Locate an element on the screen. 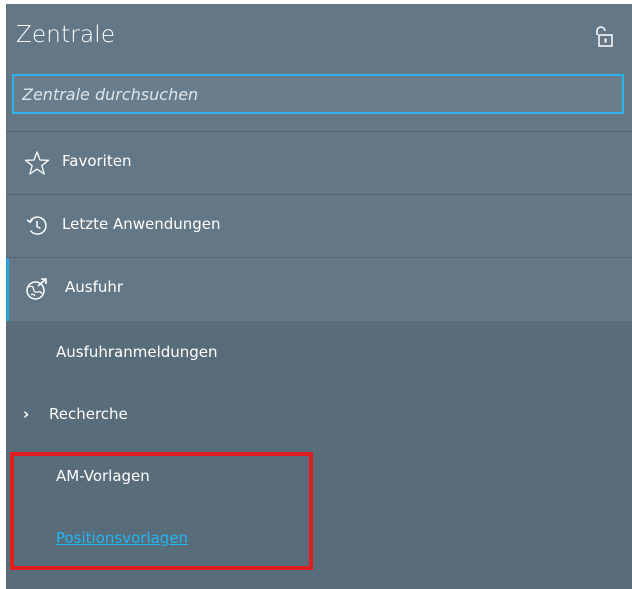 Image resolution: width=632 pixels, height=589 pixels. history-icon is located at coordinates (36, 225).